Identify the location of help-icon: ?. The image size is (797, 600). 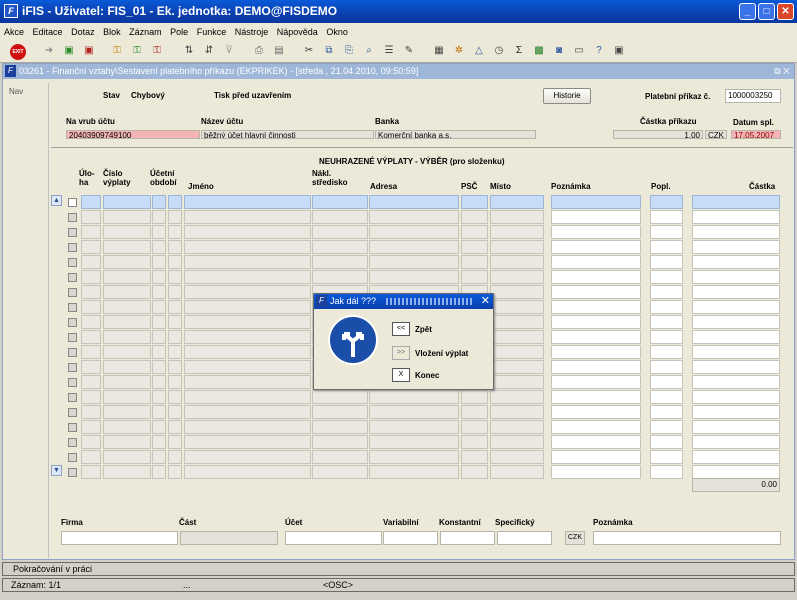
(599, 51).